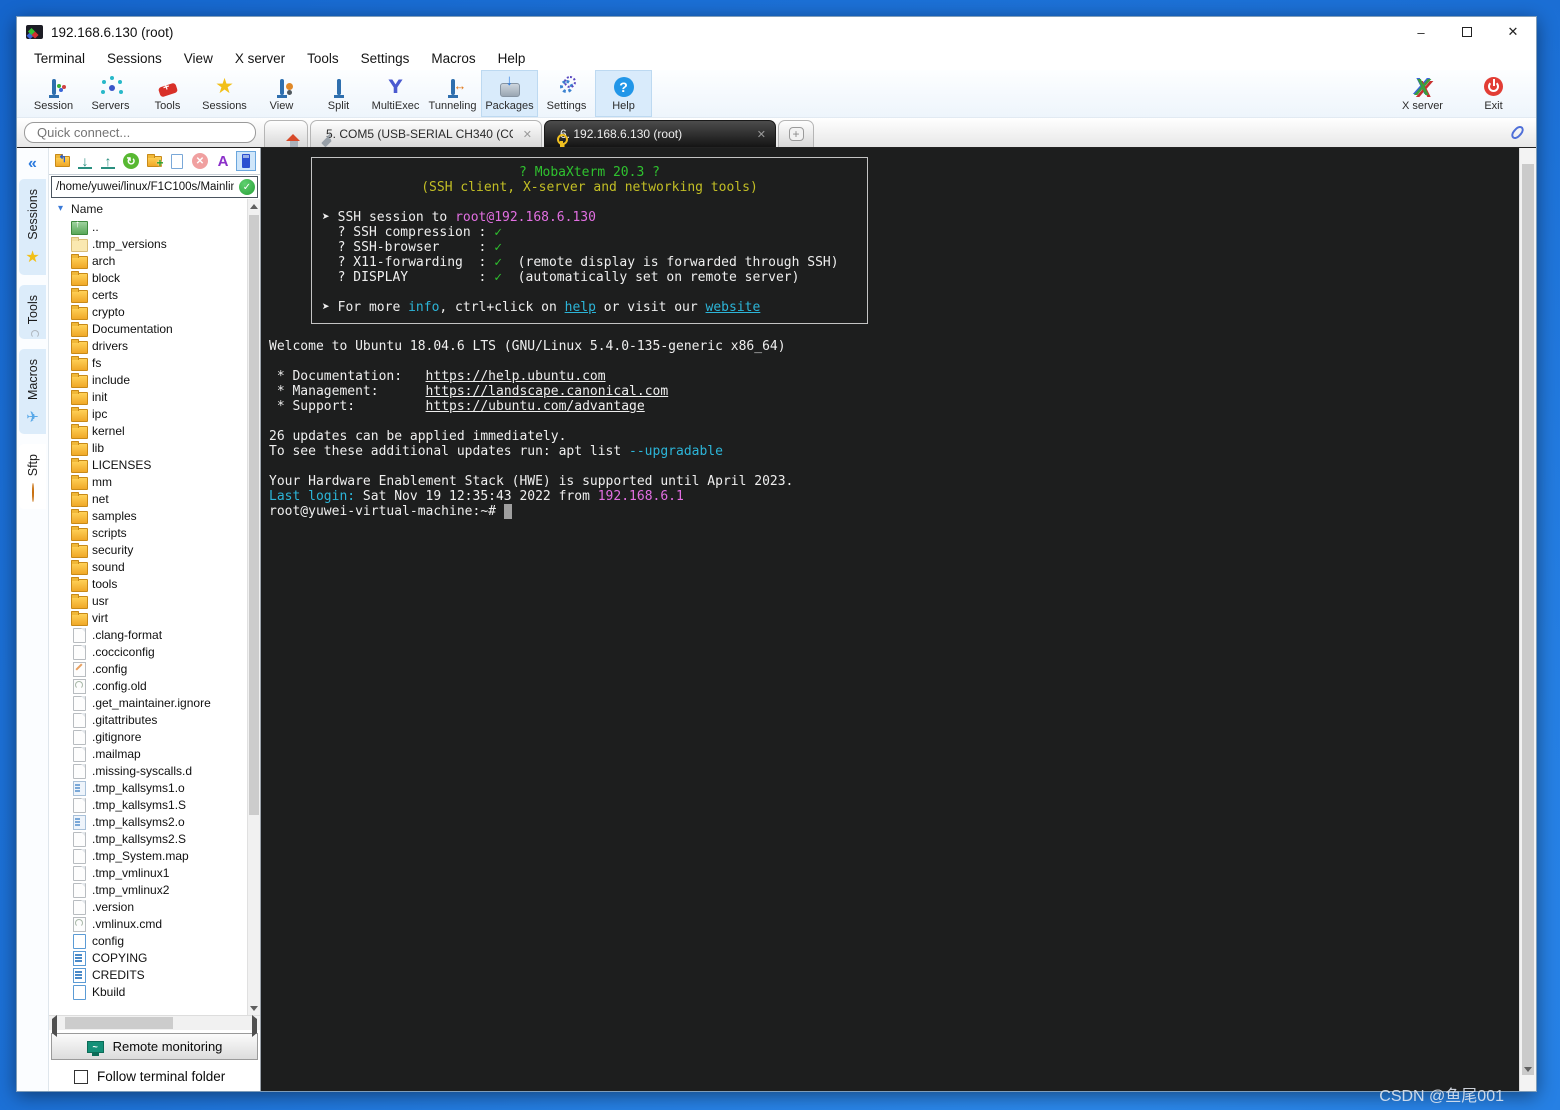  Describe the element at coordinates (254, 1008) in the screenshot. I see `scroll-down-arrow` at that location.